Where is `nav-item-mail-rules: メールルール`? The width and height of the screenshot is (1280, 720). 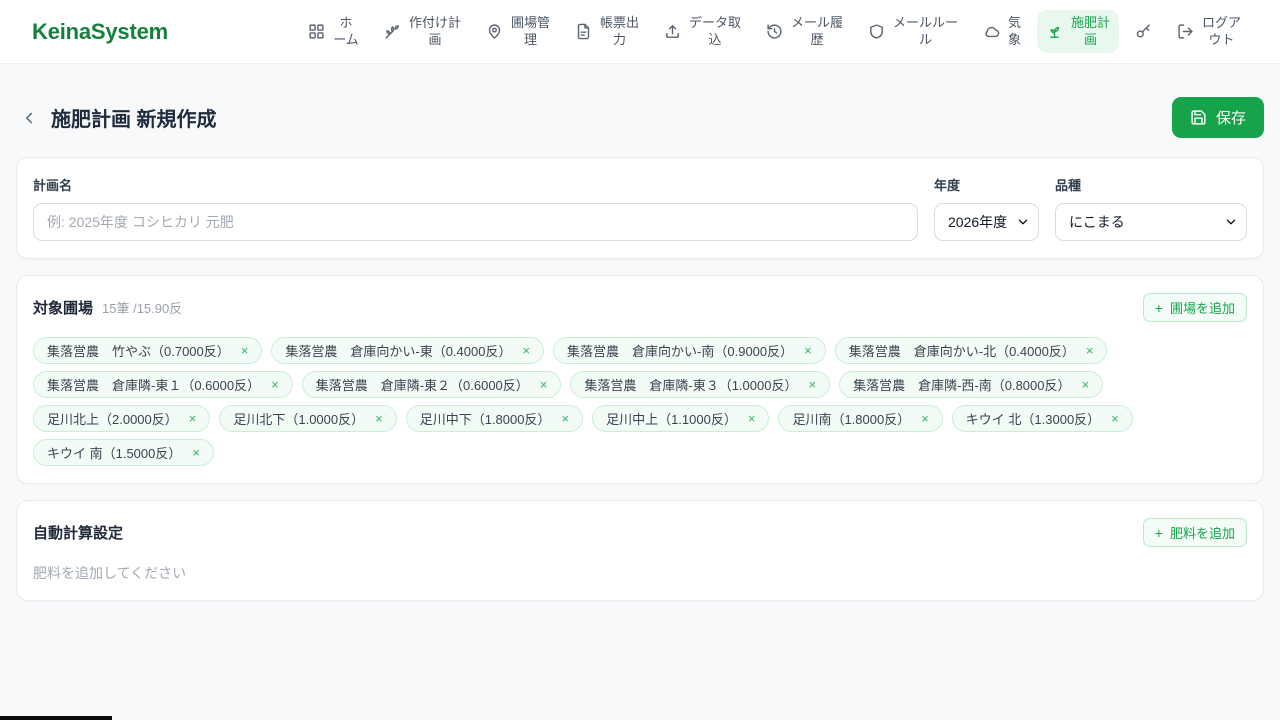 nav-item-mail-rules: メールルール is located at coordinates (913, 31).